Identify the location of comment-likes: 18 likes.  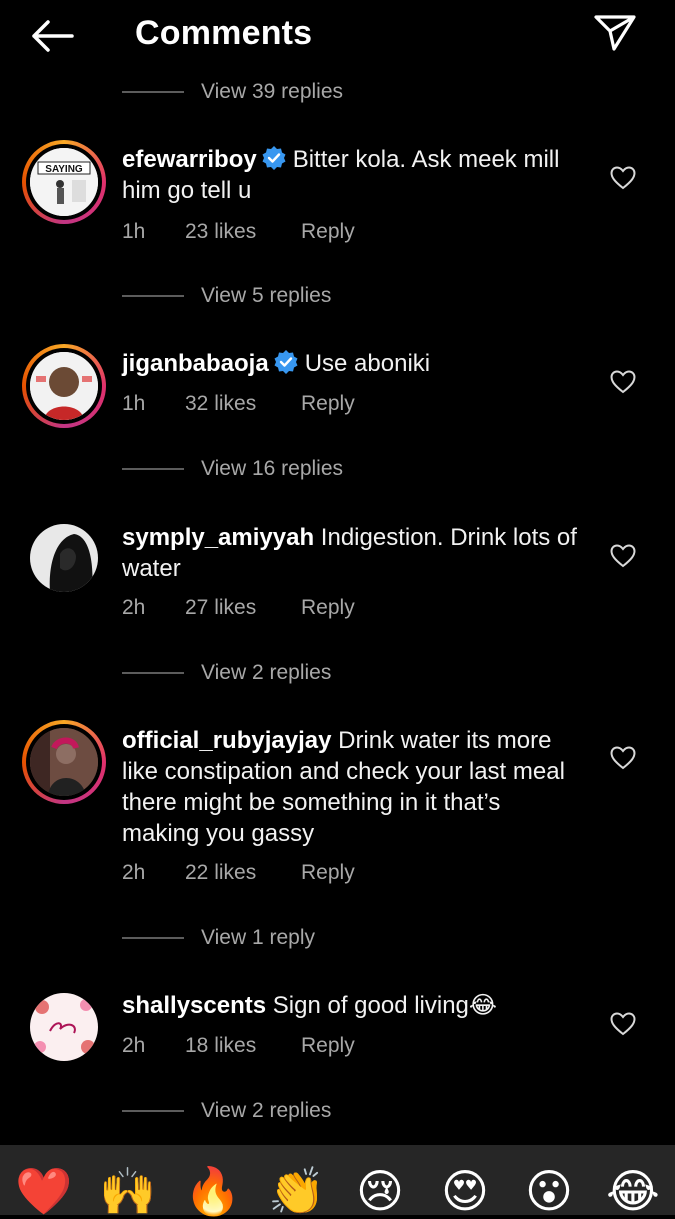
(243, 1046).